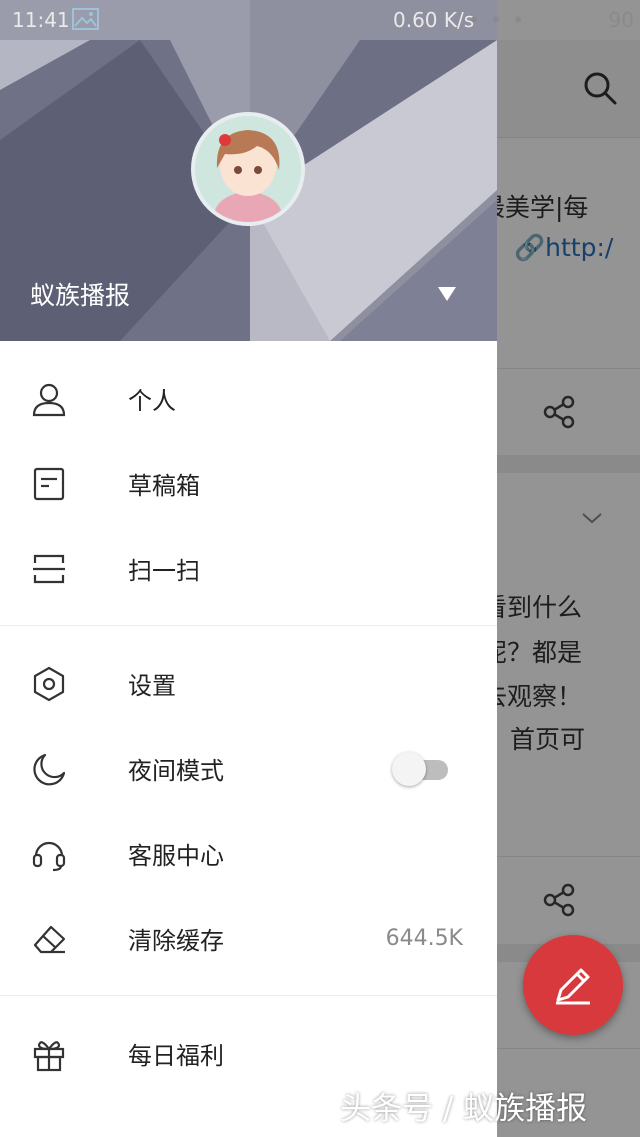  What do you see at coordinates (434, 20) in the screenshot?
I see `network-speed: 0.60 K/s` at bounding box center [434, 20].